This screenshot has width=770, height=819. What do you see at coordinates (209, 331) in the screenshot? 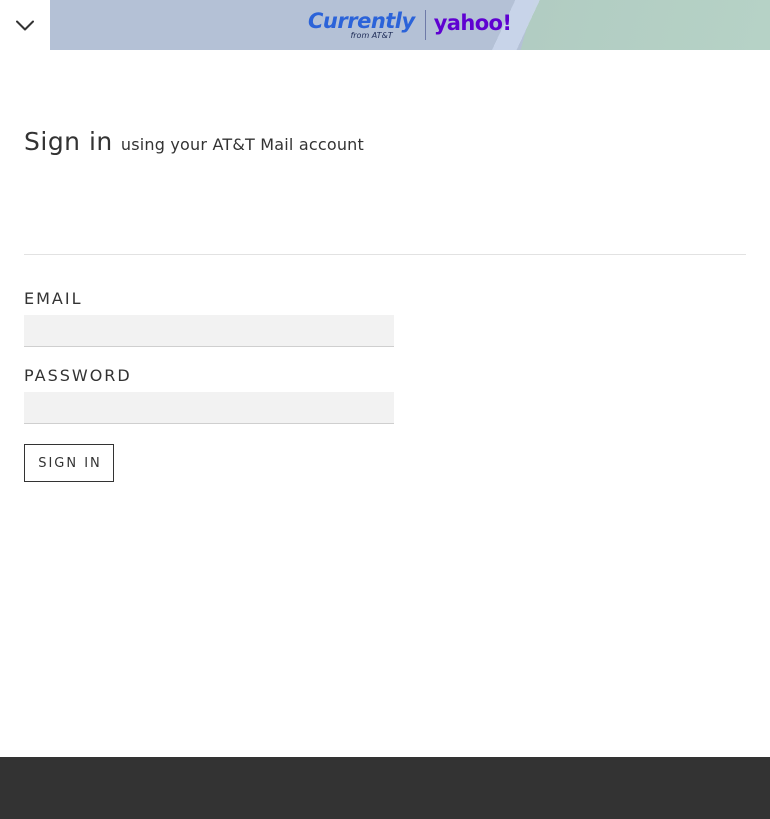
I see `email-field` at bounding box center [209, 331].